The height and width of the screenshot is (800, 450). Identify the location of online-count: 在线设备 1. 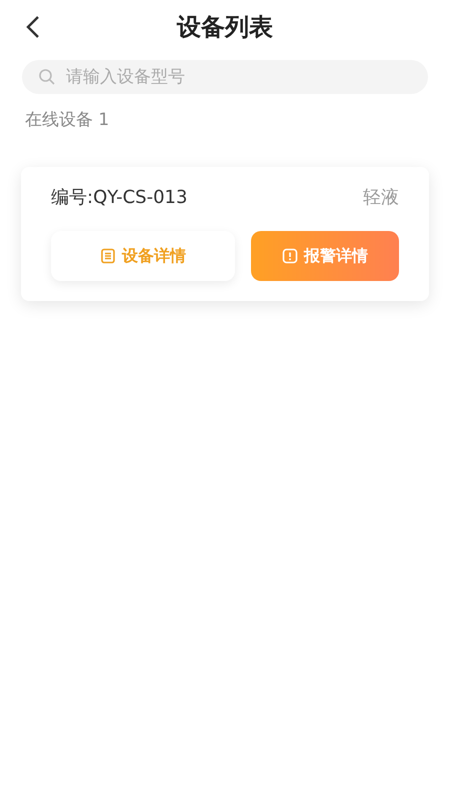
(67, 120).